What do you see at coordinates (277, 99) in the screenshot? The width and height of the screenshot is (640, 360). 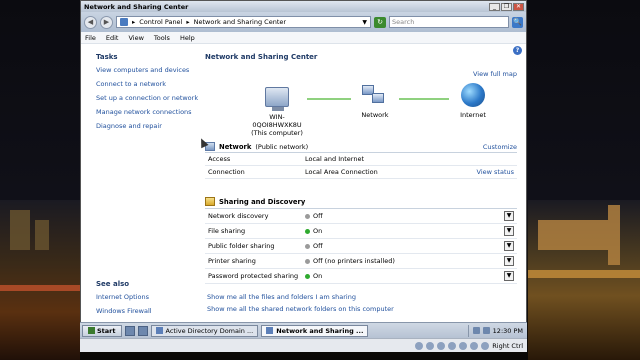 I see `computer-icon` at bounding box center [277, 99].